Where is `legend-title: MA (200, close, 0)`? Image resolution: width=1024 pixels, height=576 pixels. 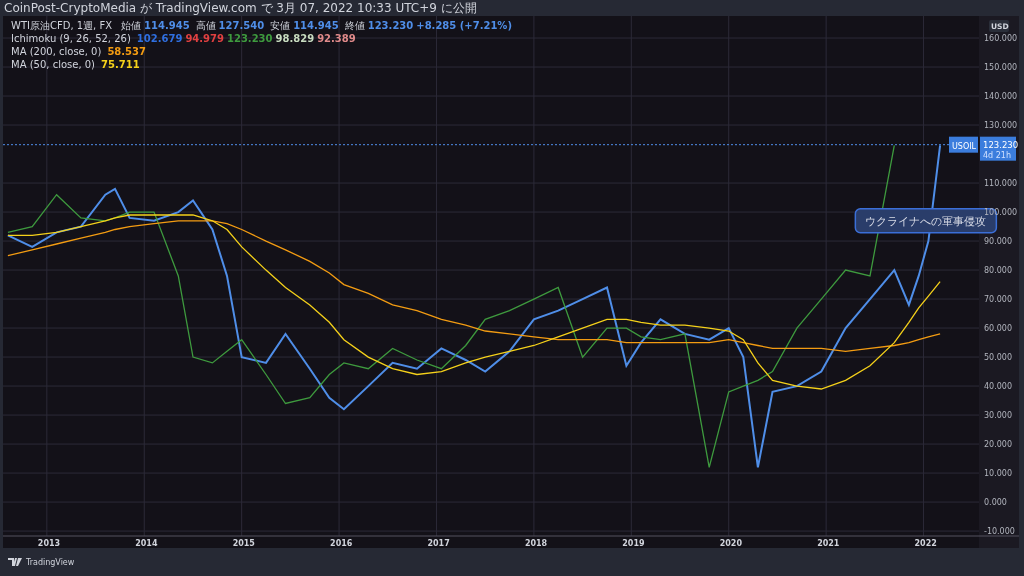
legend-title: MA (200, close, 0) is located at coordinates (56, 52).